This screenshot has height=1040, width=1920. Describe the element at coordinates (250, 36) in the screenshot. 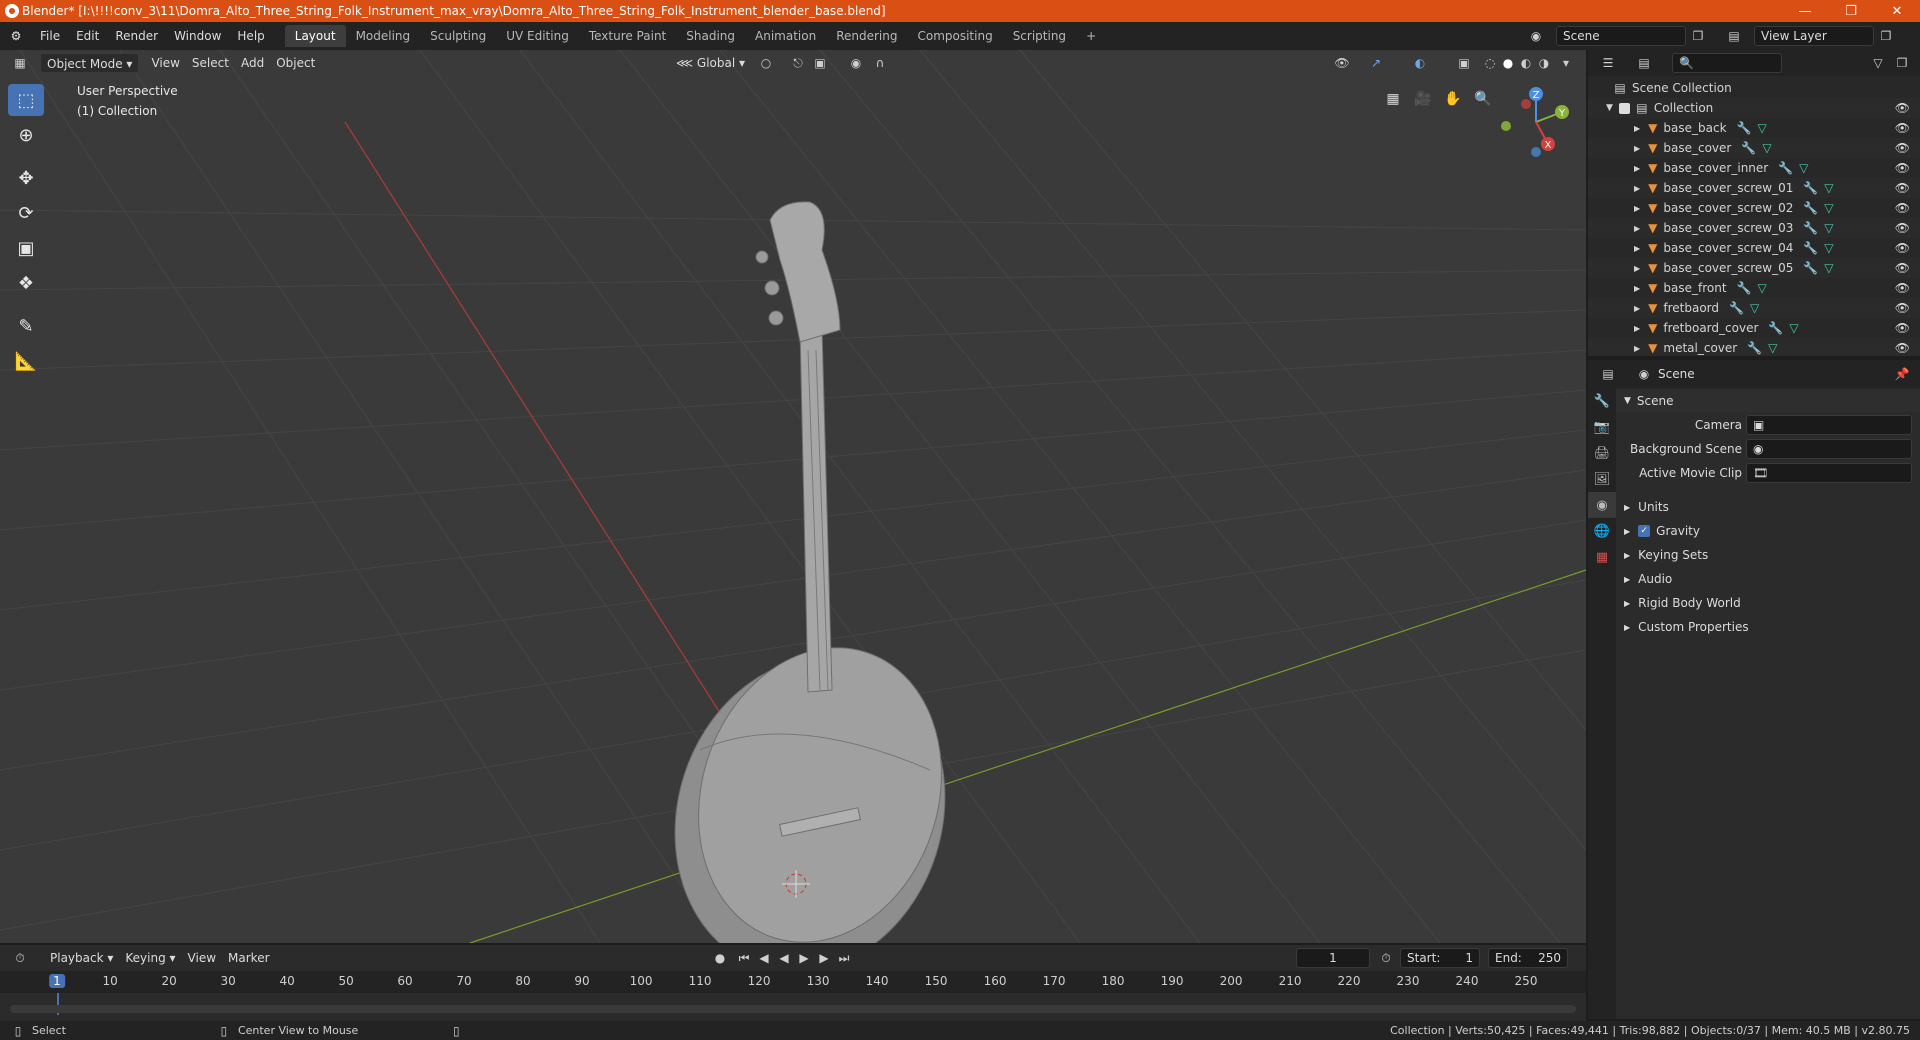

I see `menu-help: Help` at that location.